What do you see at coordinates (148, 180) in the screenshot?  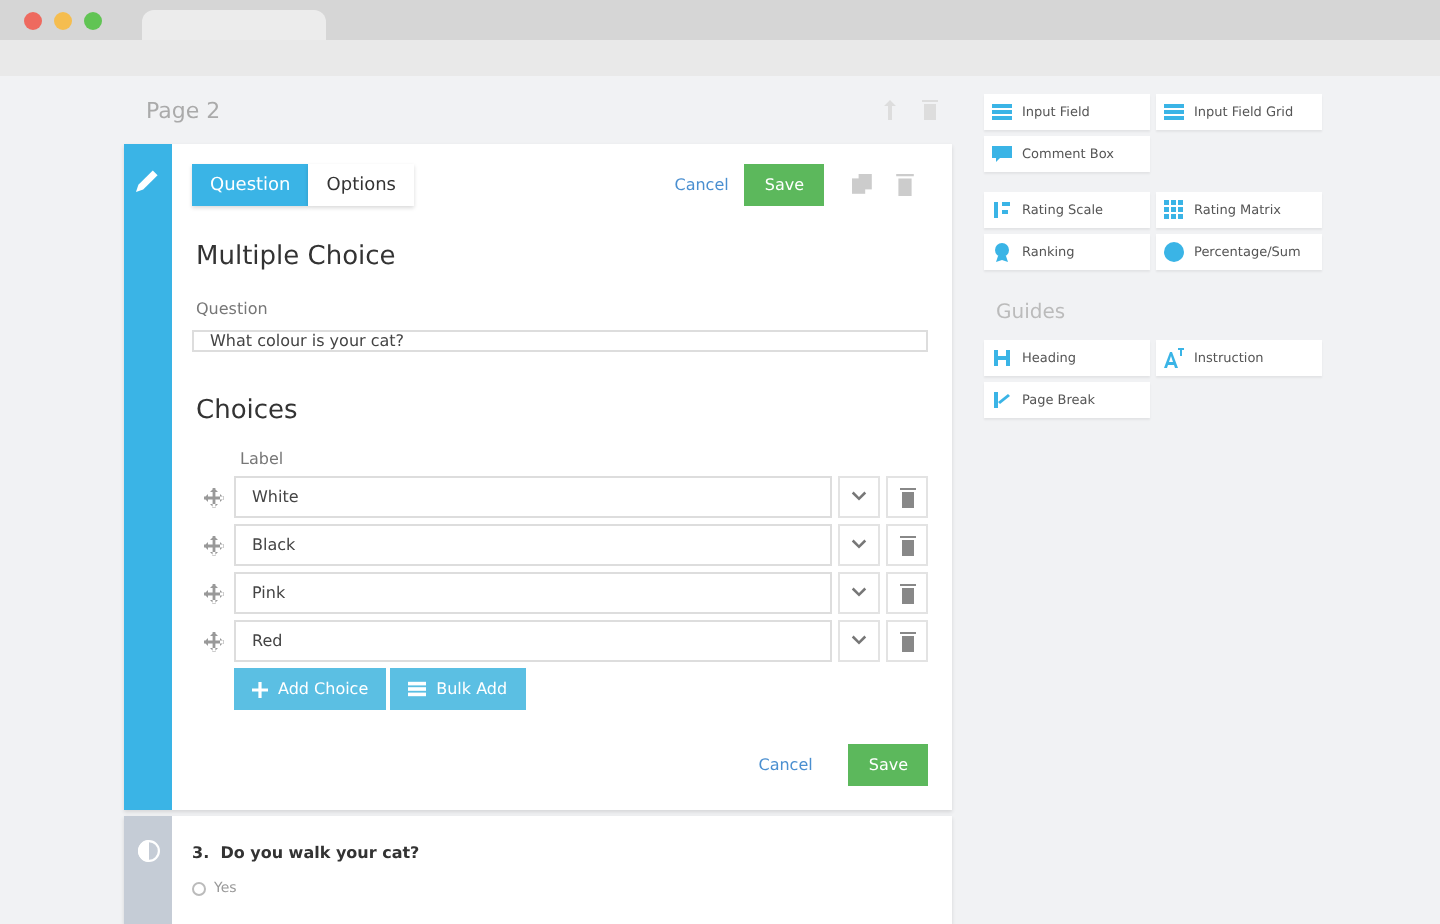 I see `pencil-icon` at bounding box center [148, 180].